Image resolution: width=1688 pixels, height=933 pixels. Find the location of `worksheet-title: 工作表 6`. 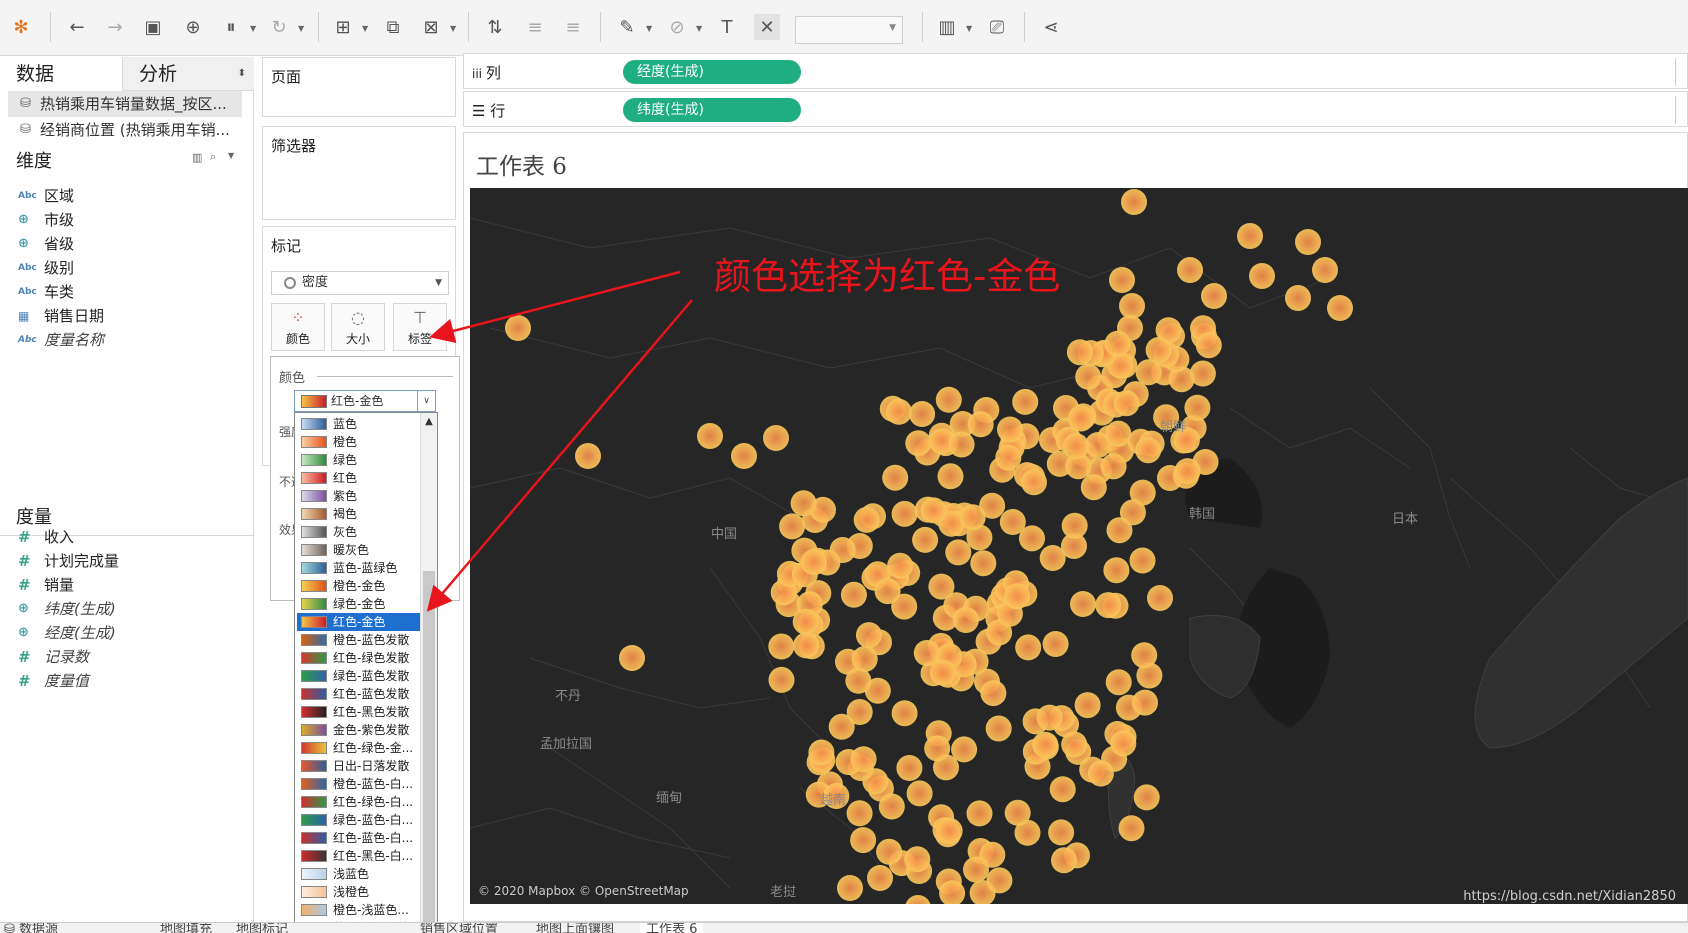

worksheet-title: 工作表 6 is located at coordinates (521, 164).